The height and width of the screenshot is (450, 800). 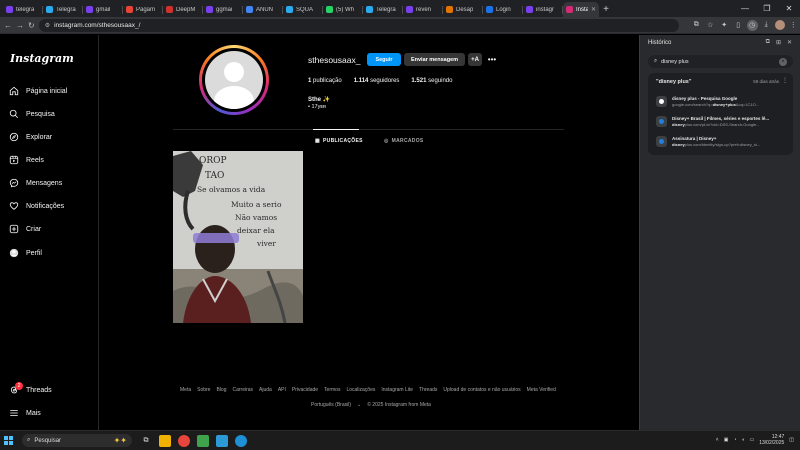 What do you see at coordinates (265, 390) in the screenshot?
I see `footer-link: Ajuda` at bounding box center [265, 390].